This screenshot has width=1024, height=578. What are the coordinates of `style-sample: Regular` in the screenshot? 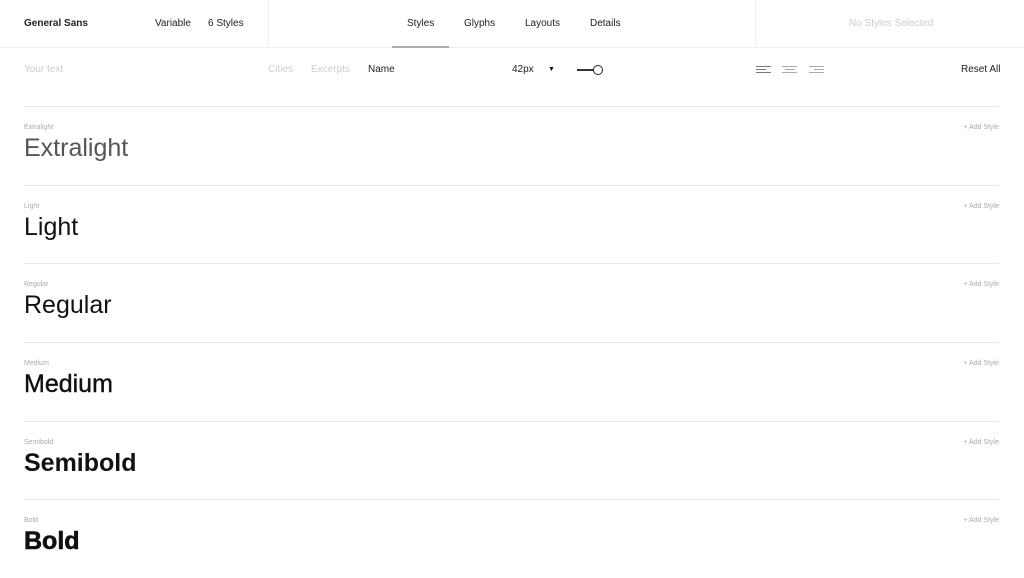 It's located at (68, 305).